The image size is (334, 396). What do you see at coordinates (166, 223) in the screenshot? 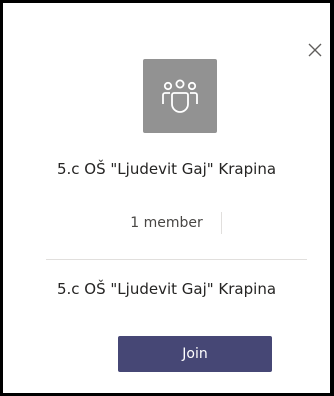
I see `member-count: 1 member` at bounding box center [166, 223].